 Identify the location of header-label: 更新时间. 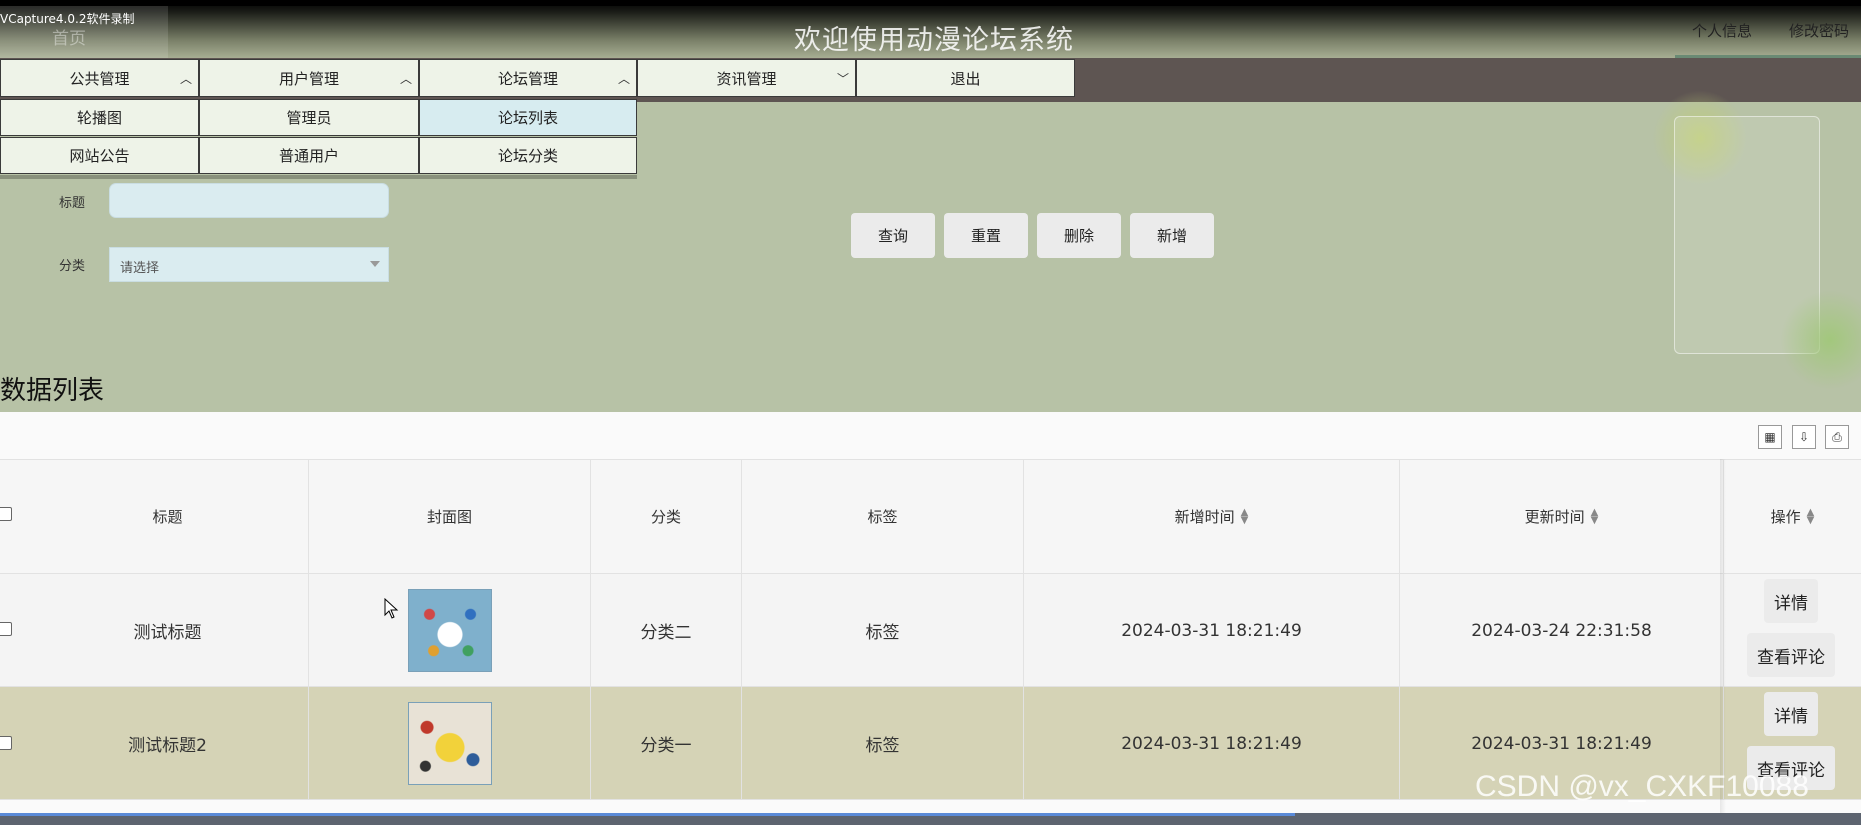
(1554, 517).